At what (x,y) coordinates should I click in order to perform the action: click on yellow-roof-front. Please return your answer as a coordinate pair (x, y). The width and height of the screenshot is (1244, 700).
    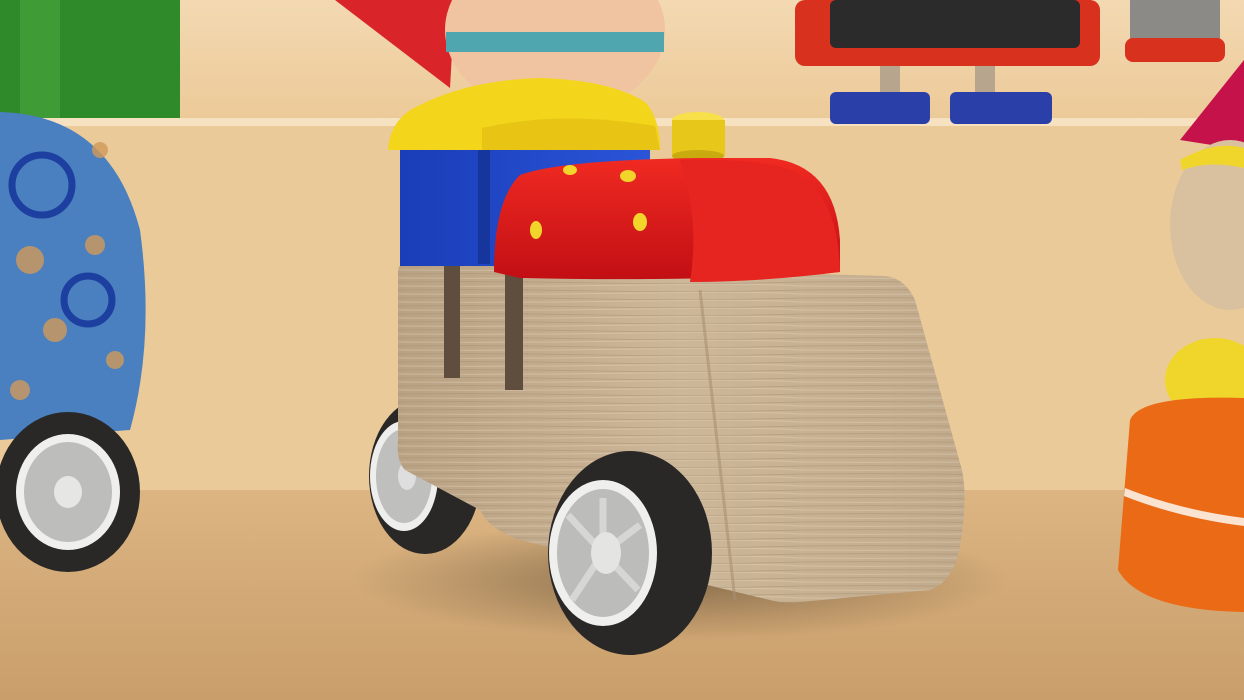
    Looking at the image, I should click on (571, 134).